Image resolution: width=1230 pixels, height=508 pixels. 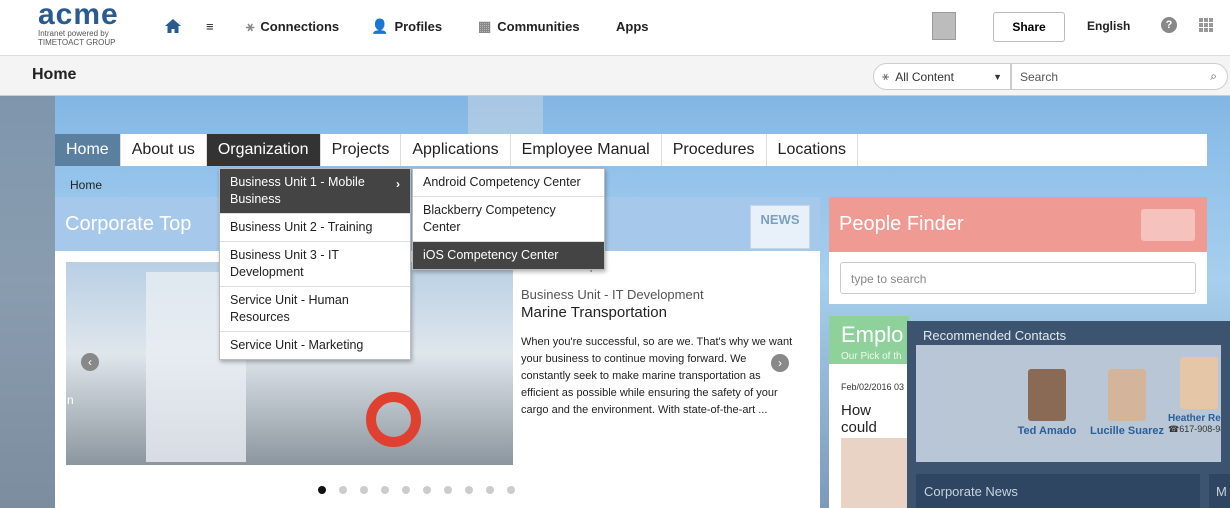 I want to click on menu-procedures: Procedures, so click(x=714, y=150).